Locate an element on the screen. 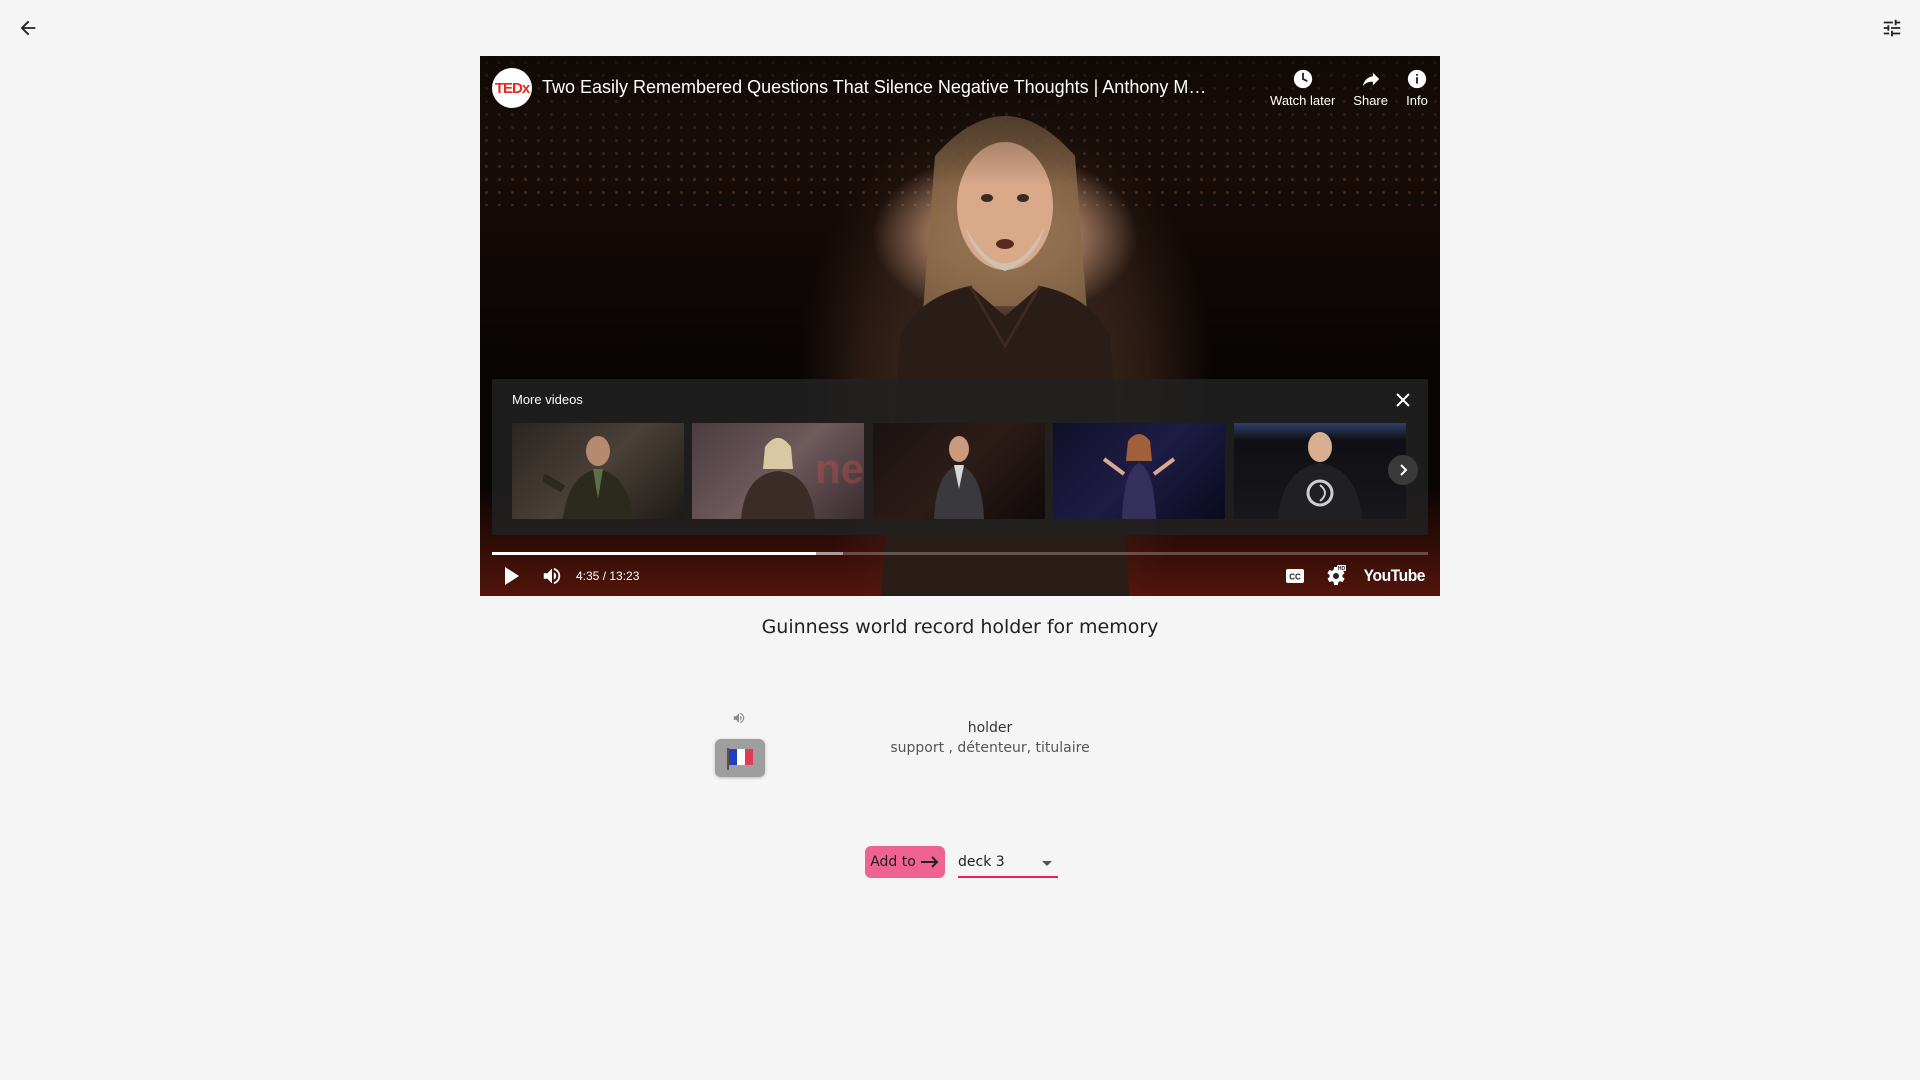 The height and width of the screenshot is (1080, 1920). deck-select: deck 3 is located at coordinates (1008, 863).